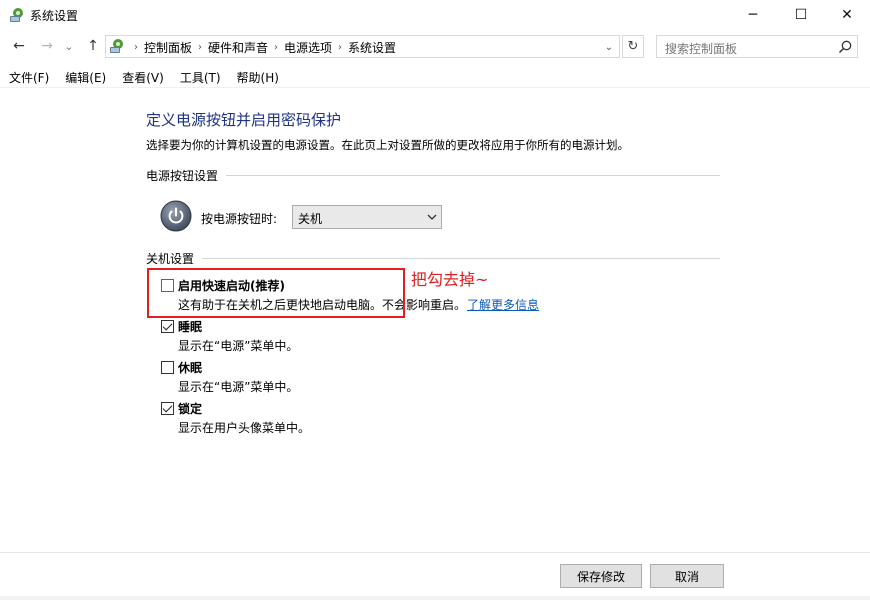  I want to click on shutdown-section-header: 关机设置, so click(433, 258).